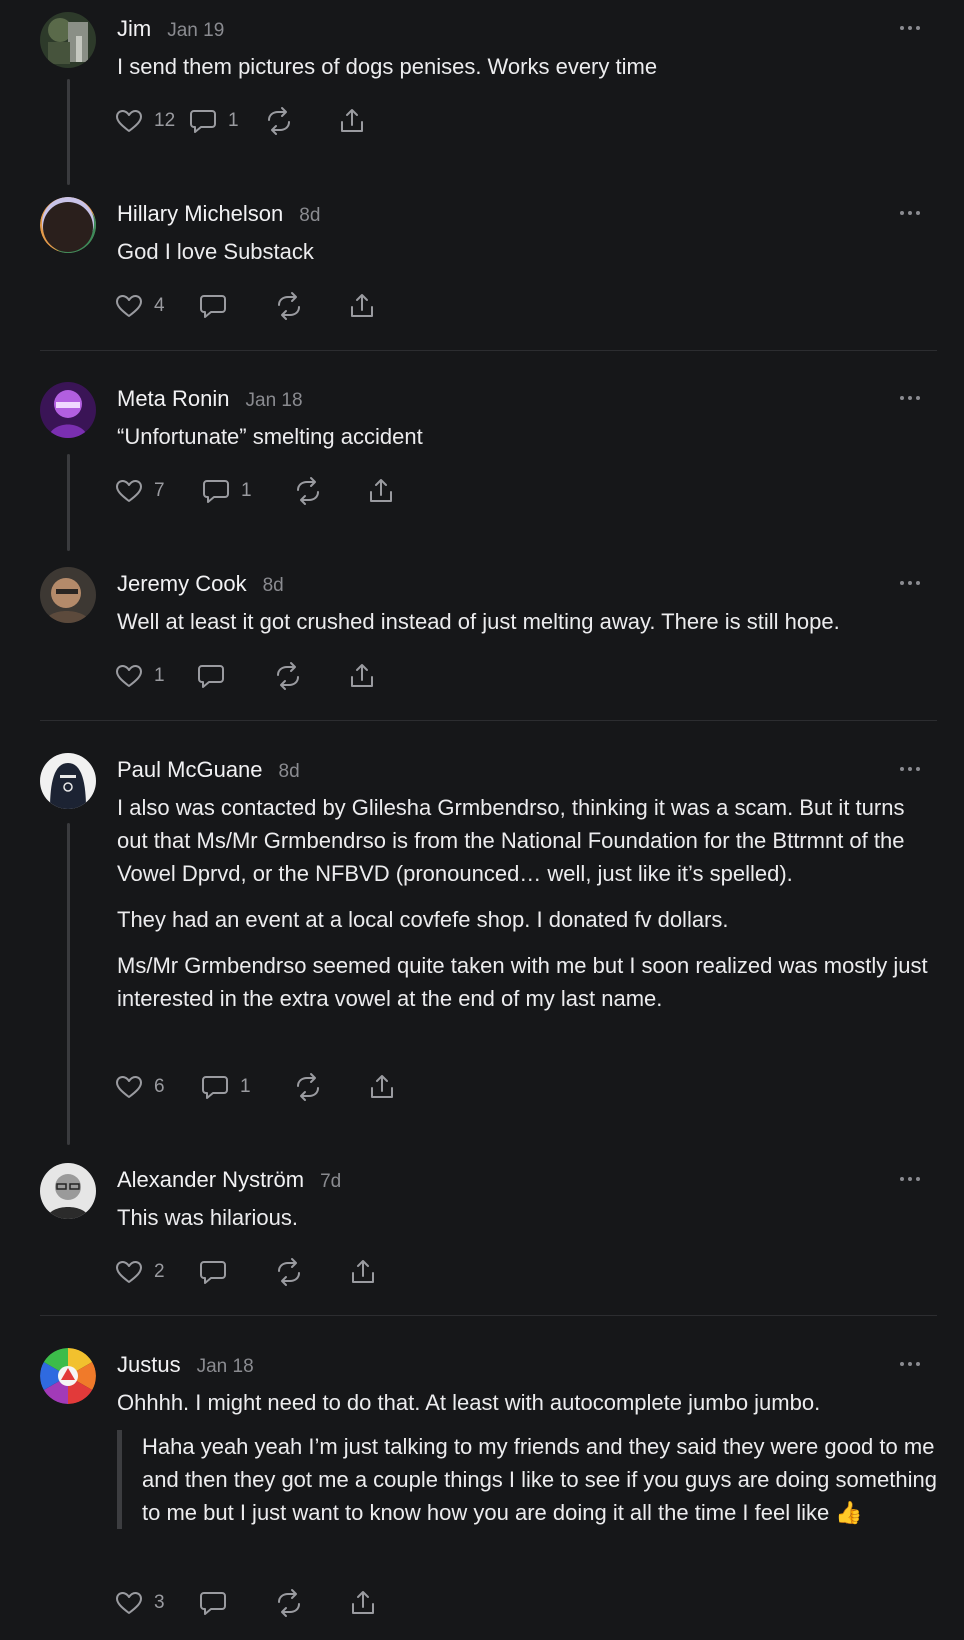 This screenshot has height=1640, width=964. What do you see at coordinates (165, 120) in the screenshot?
I see `like-count: 12` at bounding box center [165, 120].